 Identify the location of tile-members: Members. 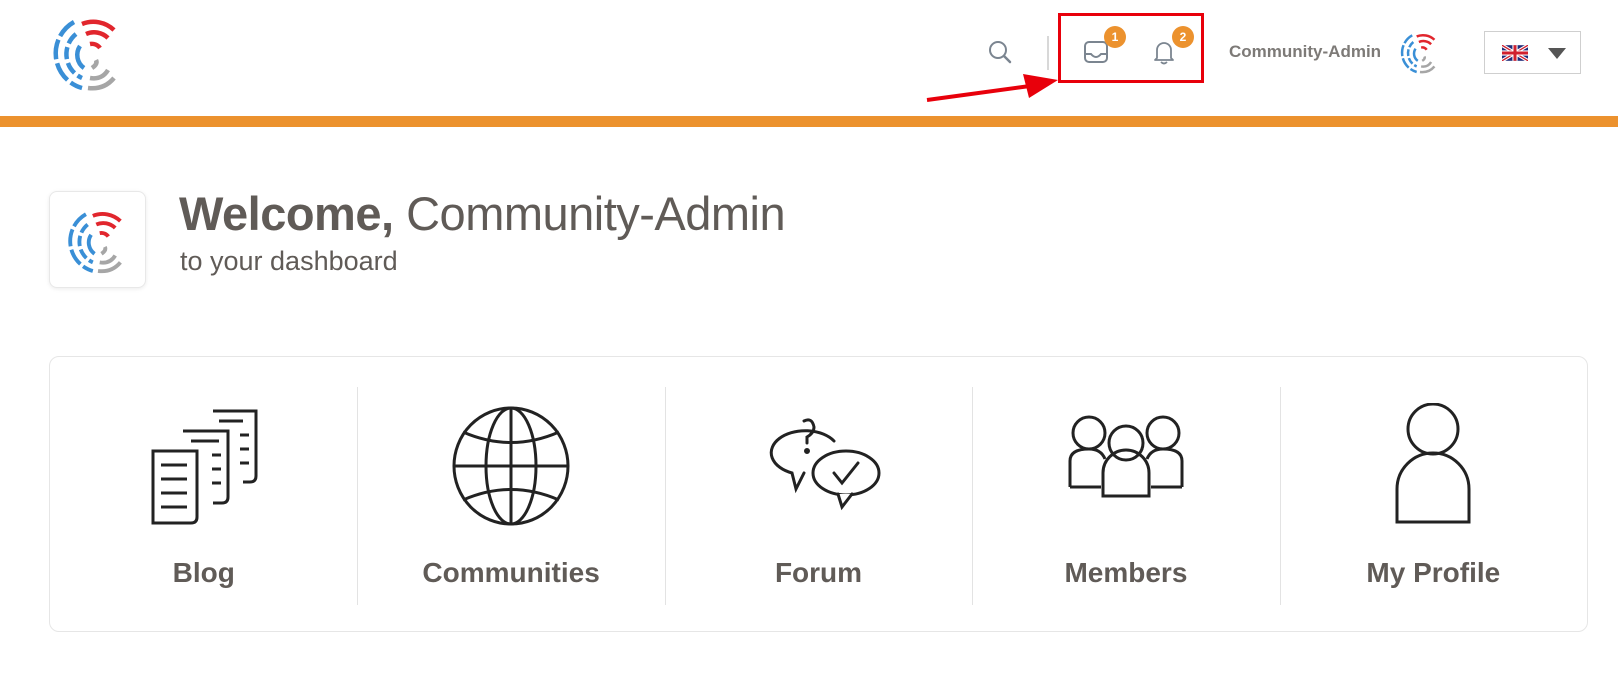
(1125, 494).